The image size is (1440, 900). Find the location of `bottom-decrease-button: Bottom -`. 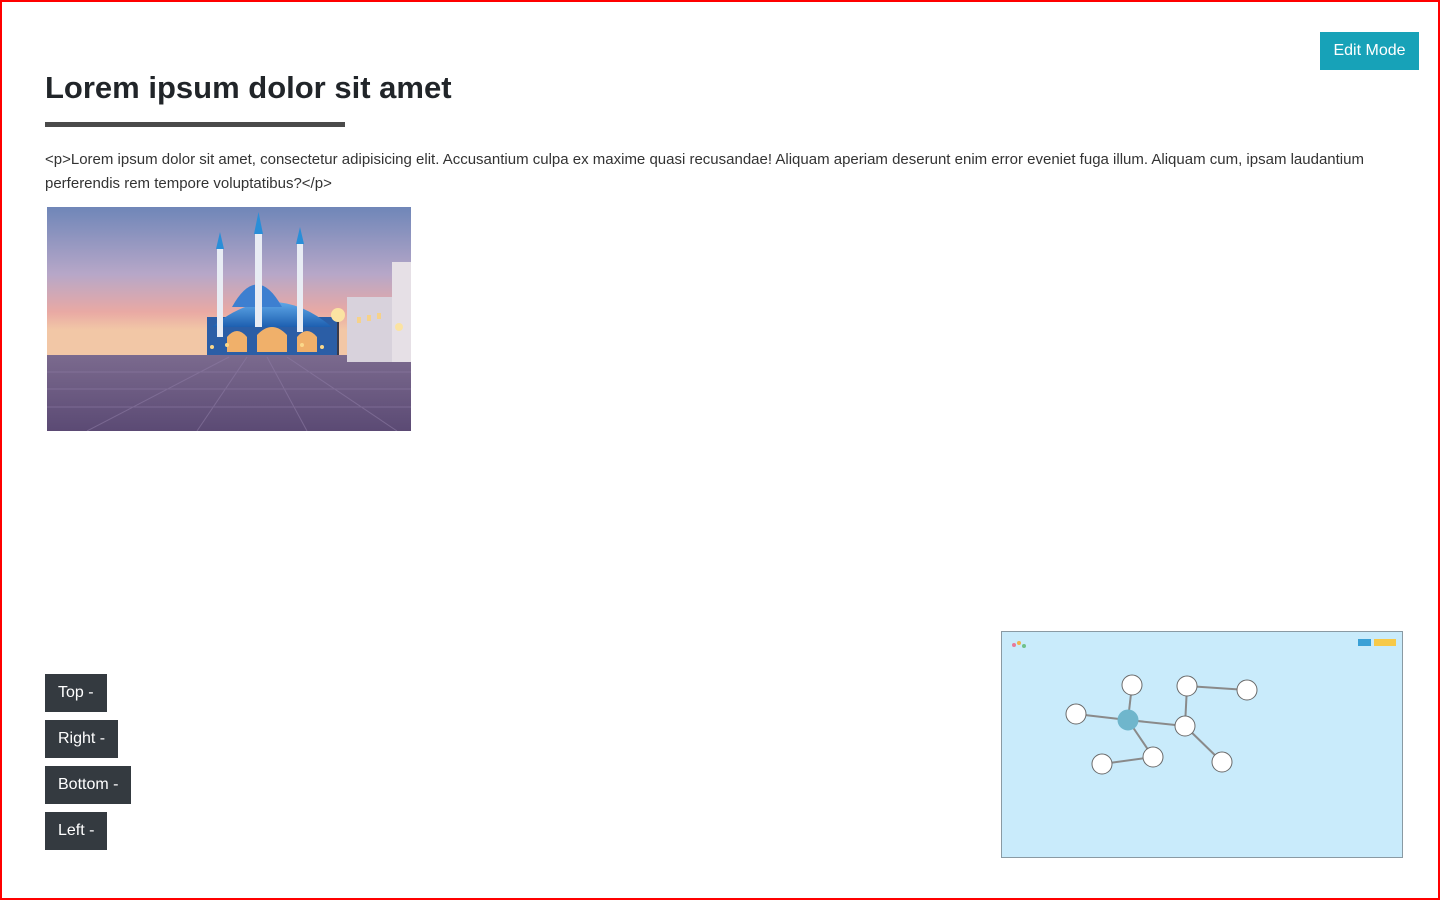

bottom-decrease-button: Bottom - is located at coordinates (88, 785).